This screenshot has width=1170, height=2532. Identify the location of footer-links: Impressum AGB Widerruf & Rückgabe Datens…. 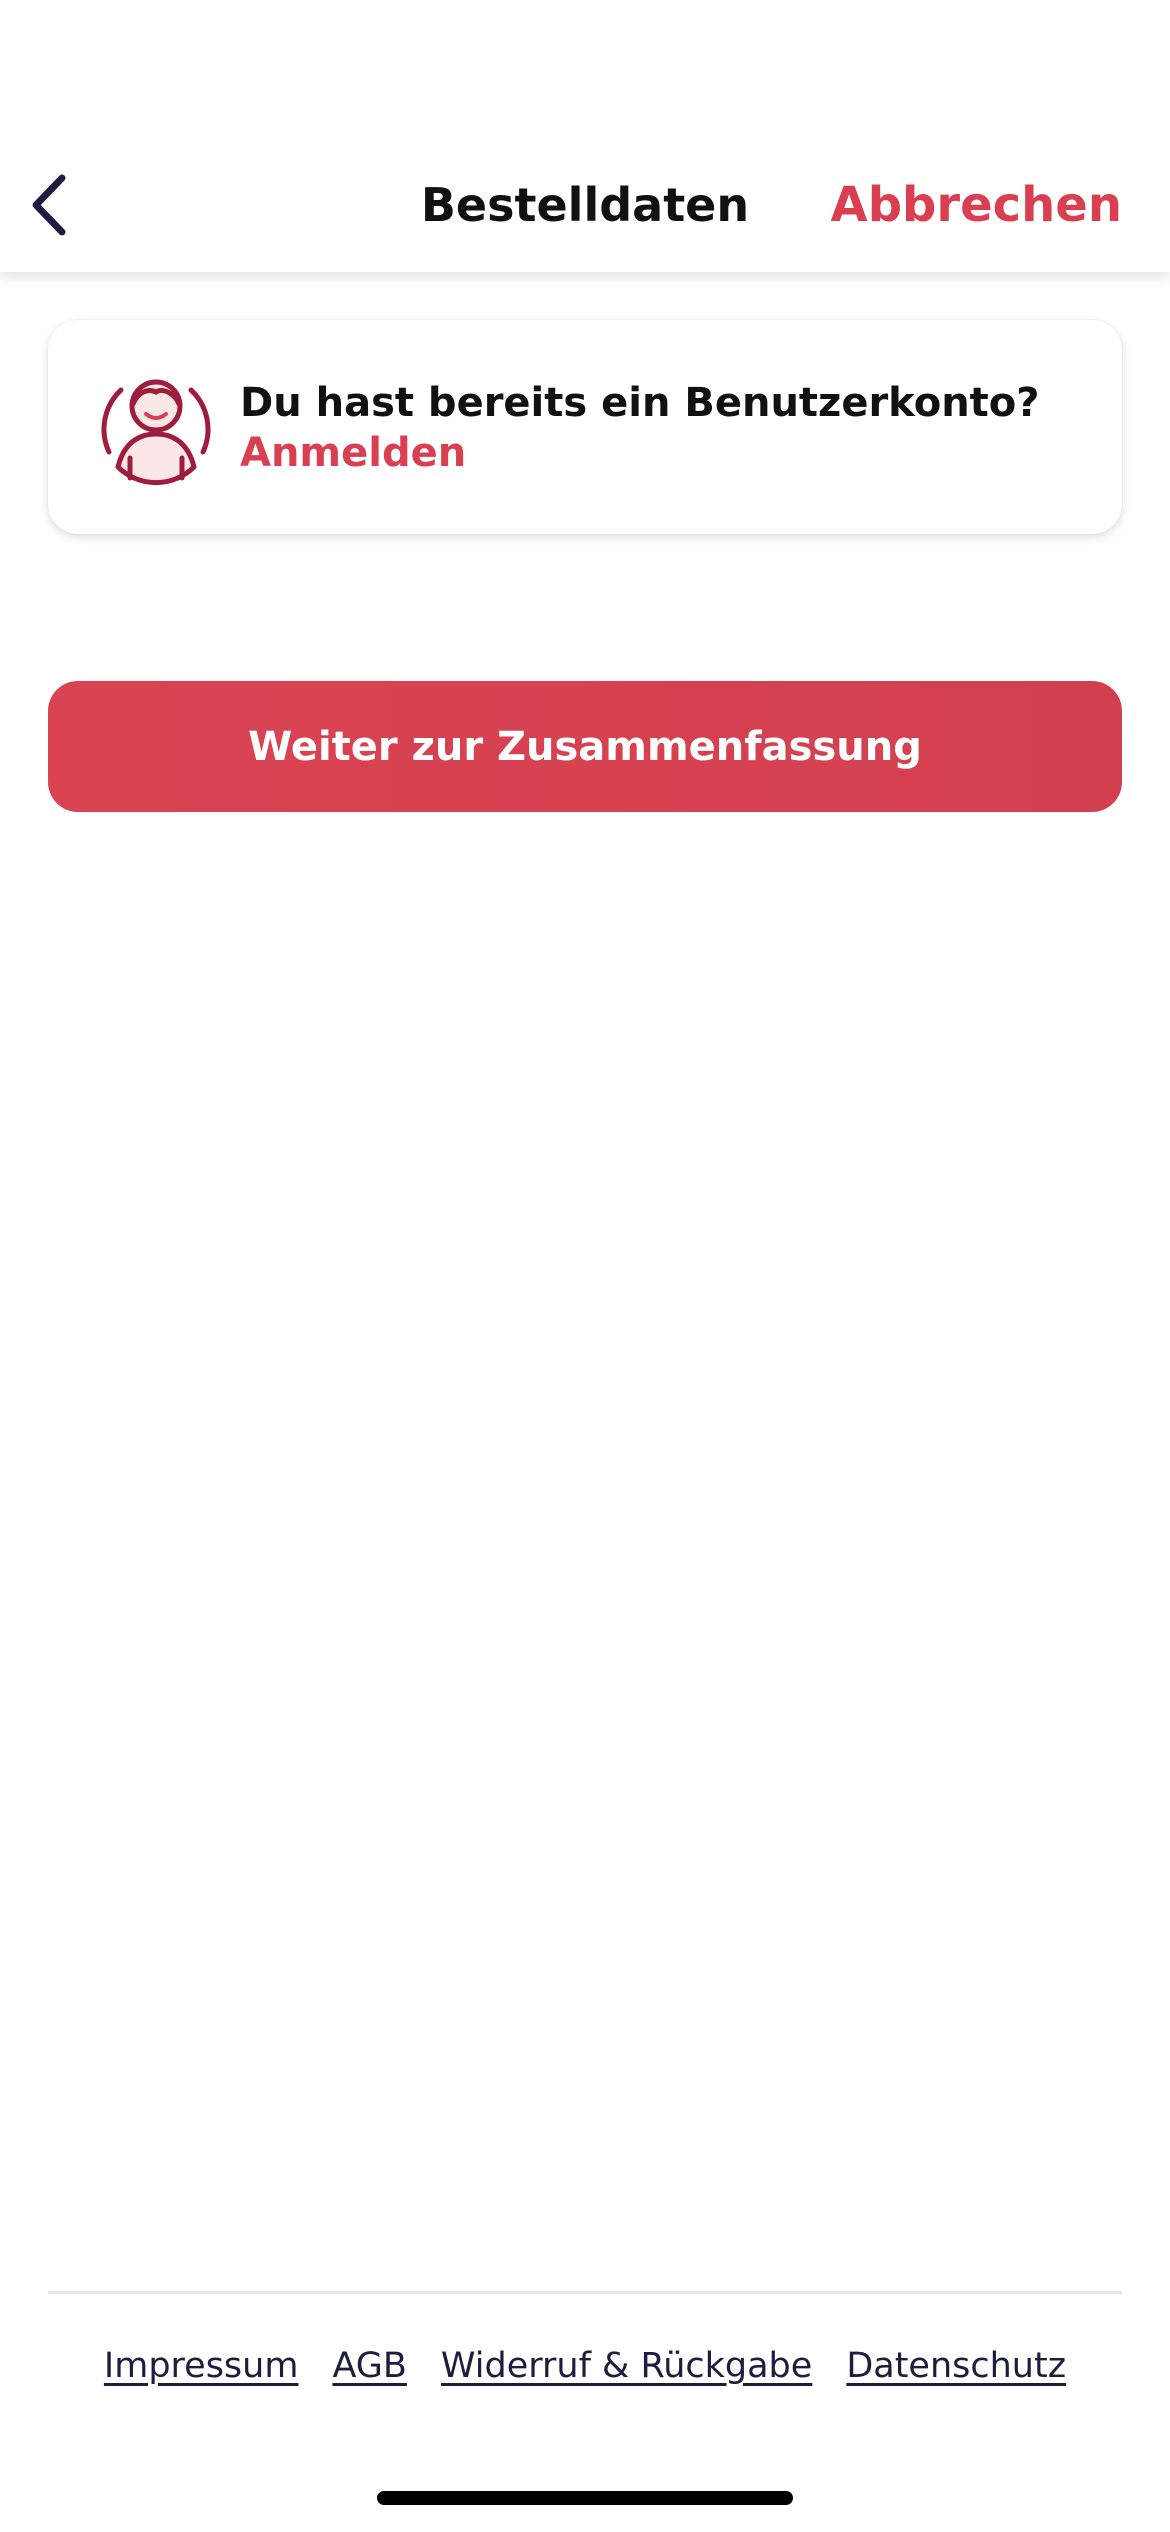
(585, 2366).